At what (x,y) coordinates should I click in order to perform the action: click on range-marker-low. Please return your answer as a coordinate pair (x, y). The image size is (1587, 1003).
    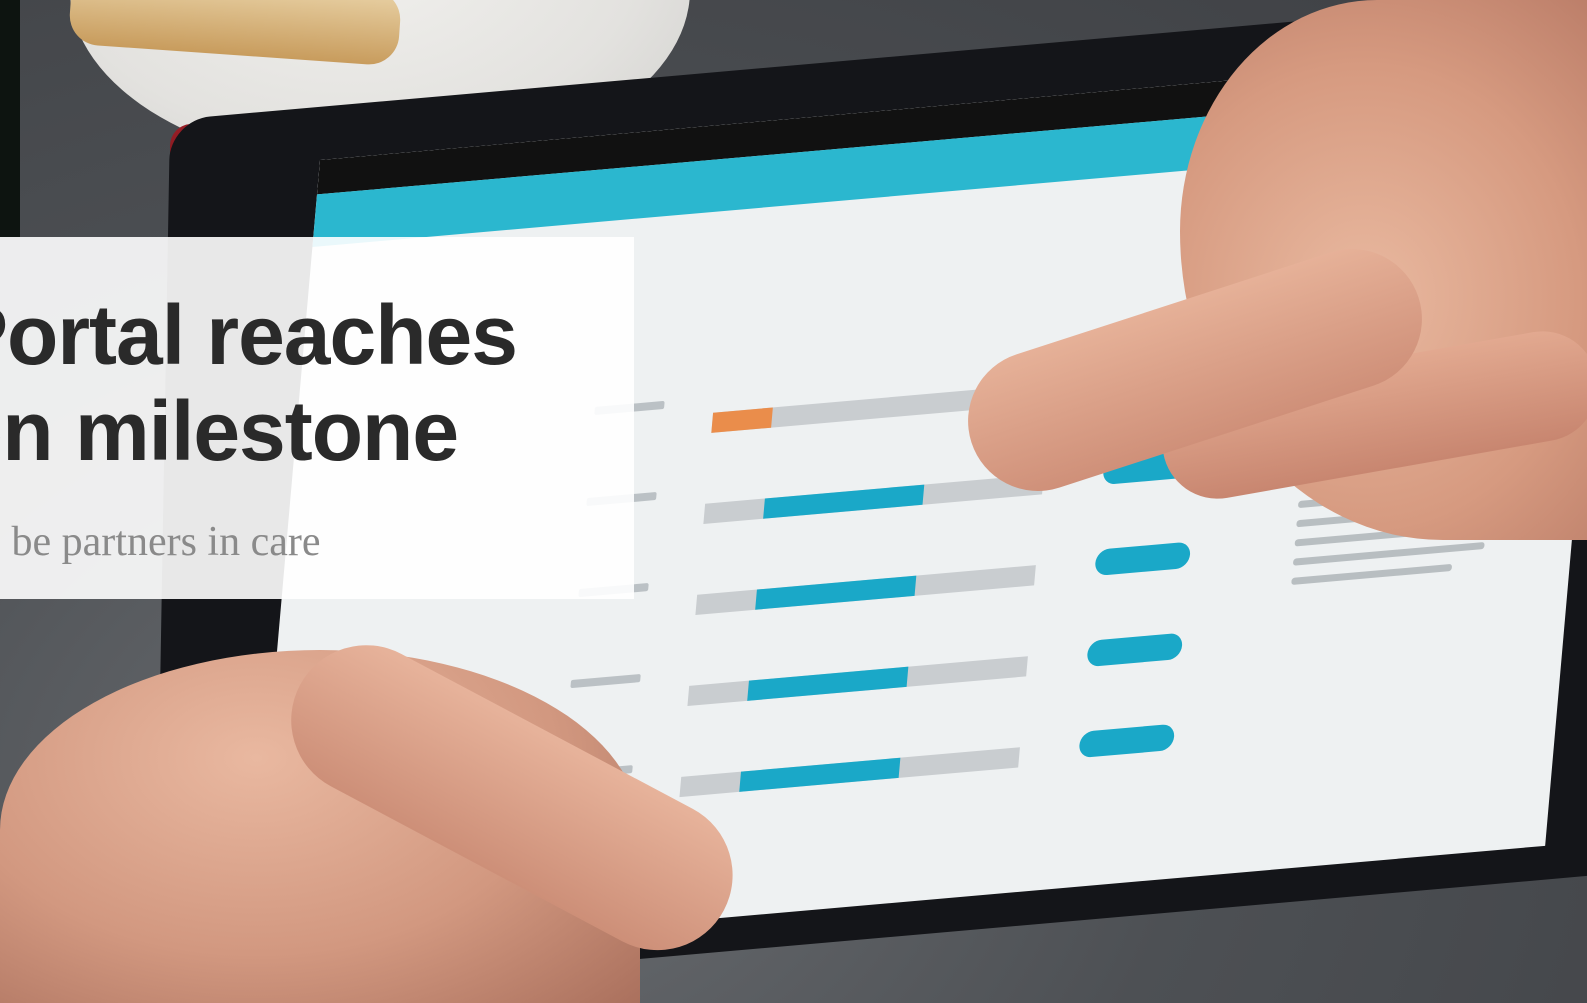
    Looking at the image, I should click on (742, 420).